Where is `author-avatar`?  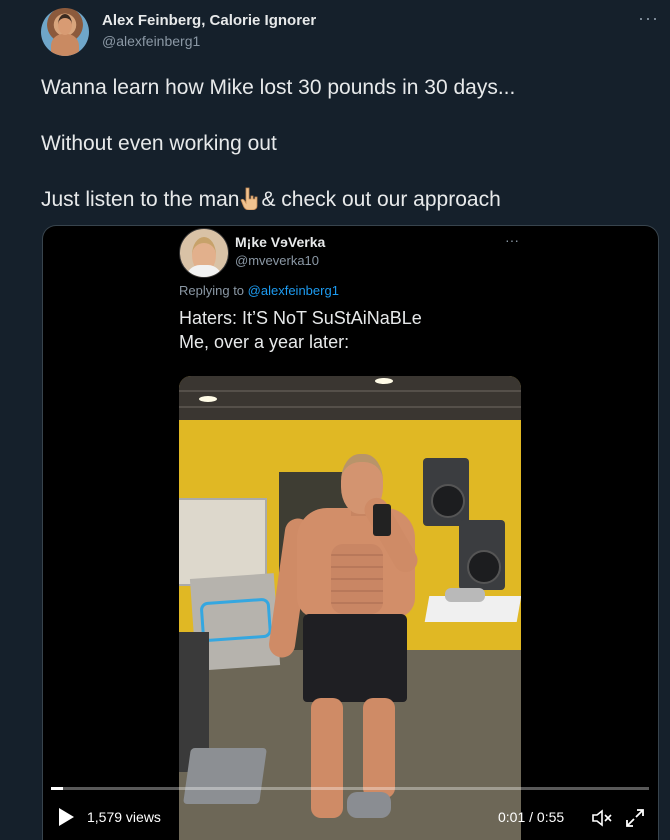 author-avatar is located at coordinates (65, 32).